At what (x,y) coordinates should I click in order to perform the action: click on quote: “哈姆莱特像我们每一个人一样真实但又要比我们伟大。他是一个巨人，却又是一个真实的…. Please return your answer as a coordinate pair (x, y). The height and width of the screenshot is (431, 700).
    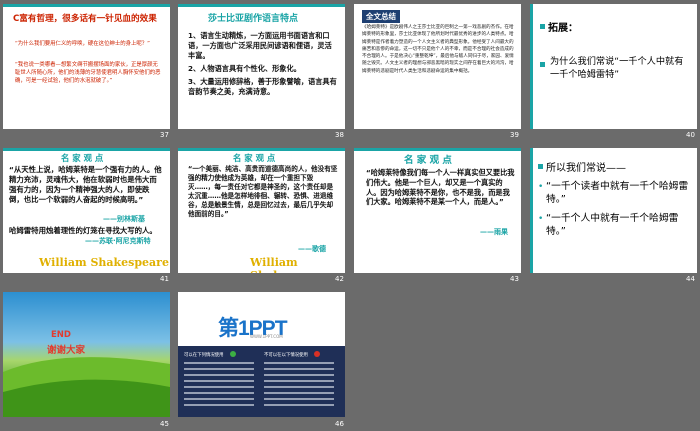
    Looking at the image, I should click on (440, 187).